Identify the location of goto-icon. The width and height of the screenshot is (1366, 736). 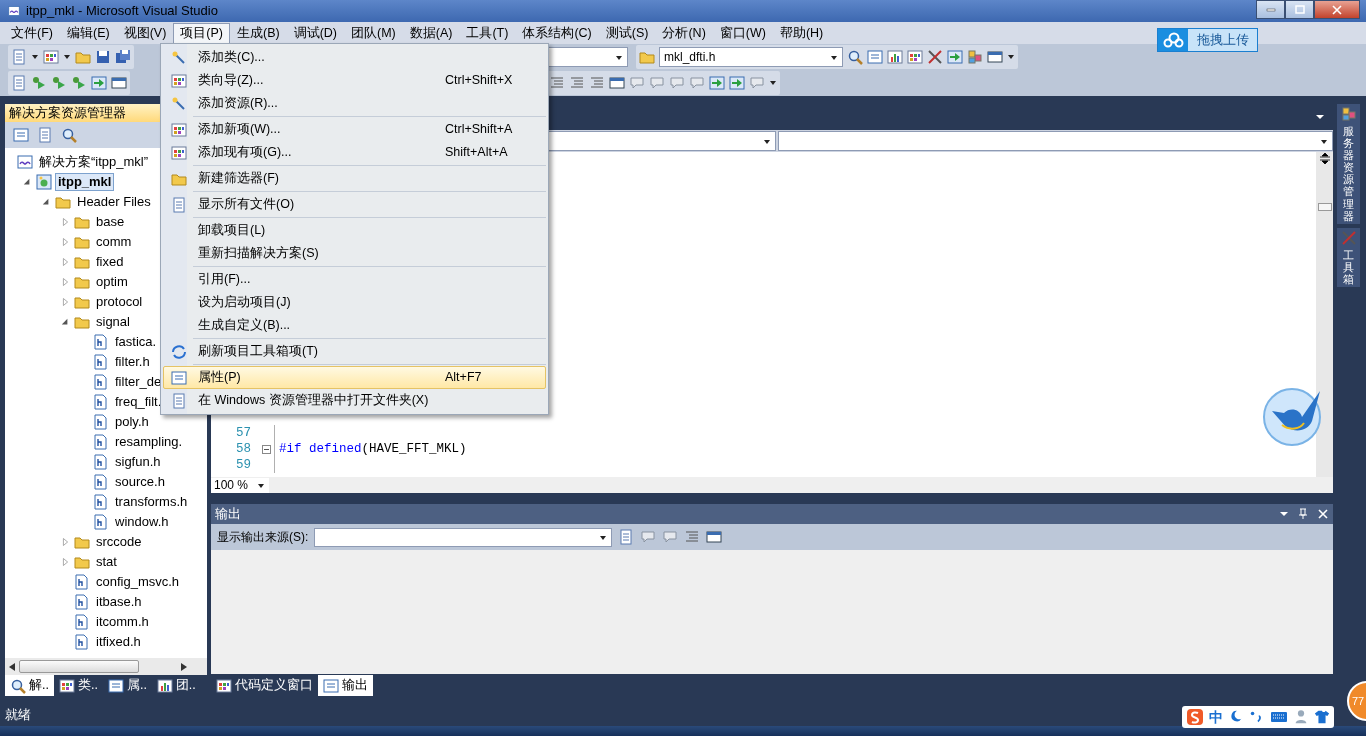
(626, 537).